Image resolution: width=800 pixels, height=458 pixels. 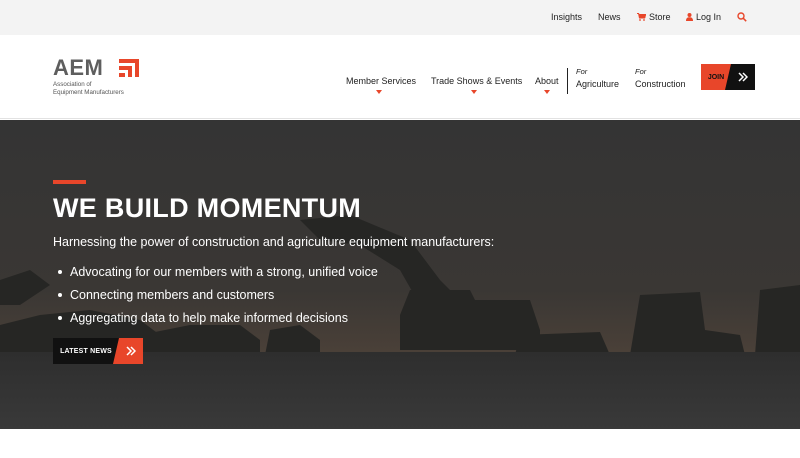 What do you see at coordinates (641, 17) in the screenshot?
I see `cart-icon` at bounding box center [641, 17].